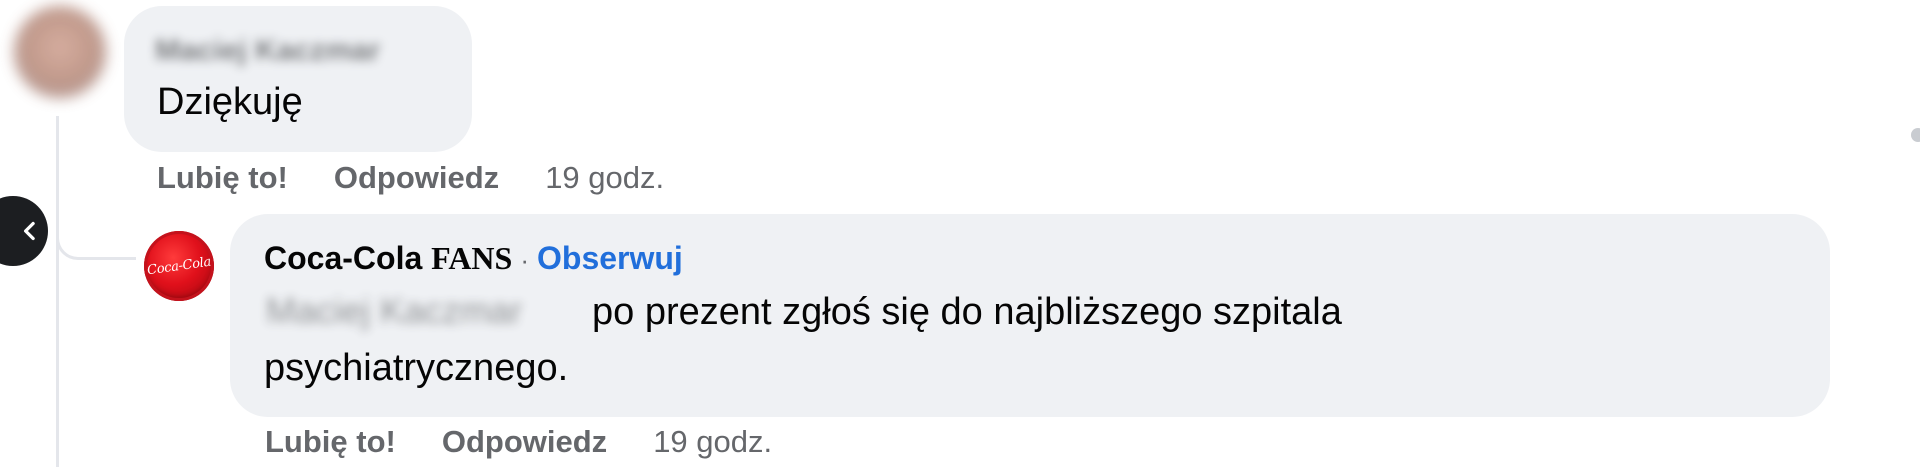 The height and width of the screenshot is (467, 1920). I want to click on comment-text-continued: psychiatrycznego., so click(416, 368).